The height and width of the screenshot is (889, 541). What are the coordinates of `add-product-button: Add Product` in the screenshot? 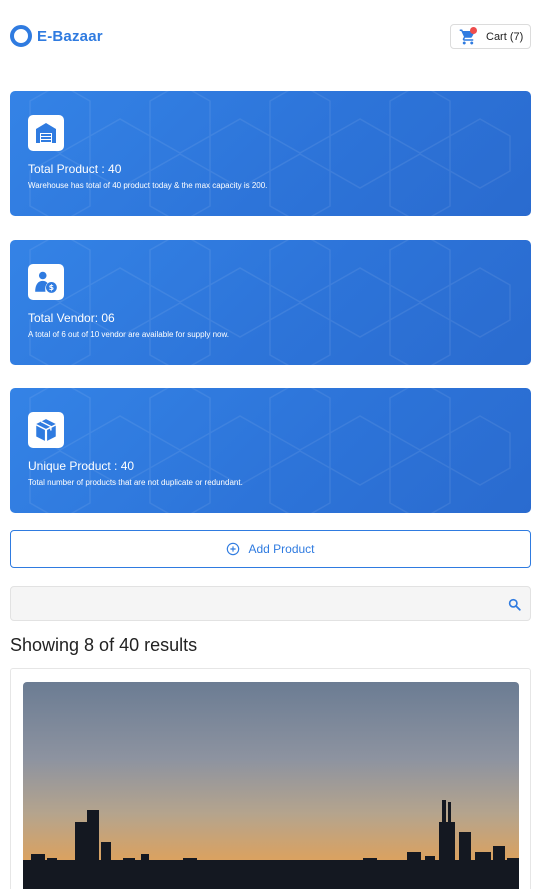 It's located at (270, 549).